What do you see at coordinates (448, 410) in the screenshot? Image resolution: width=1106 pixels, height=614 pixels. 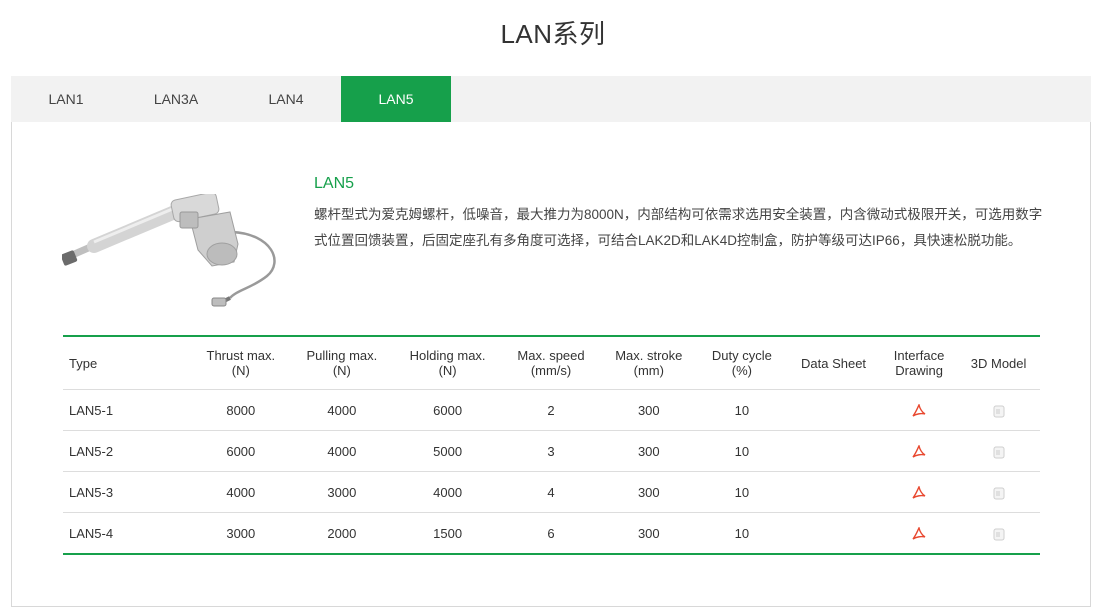 I see `cell-holding: 6000` at bounding box center [448, 410].